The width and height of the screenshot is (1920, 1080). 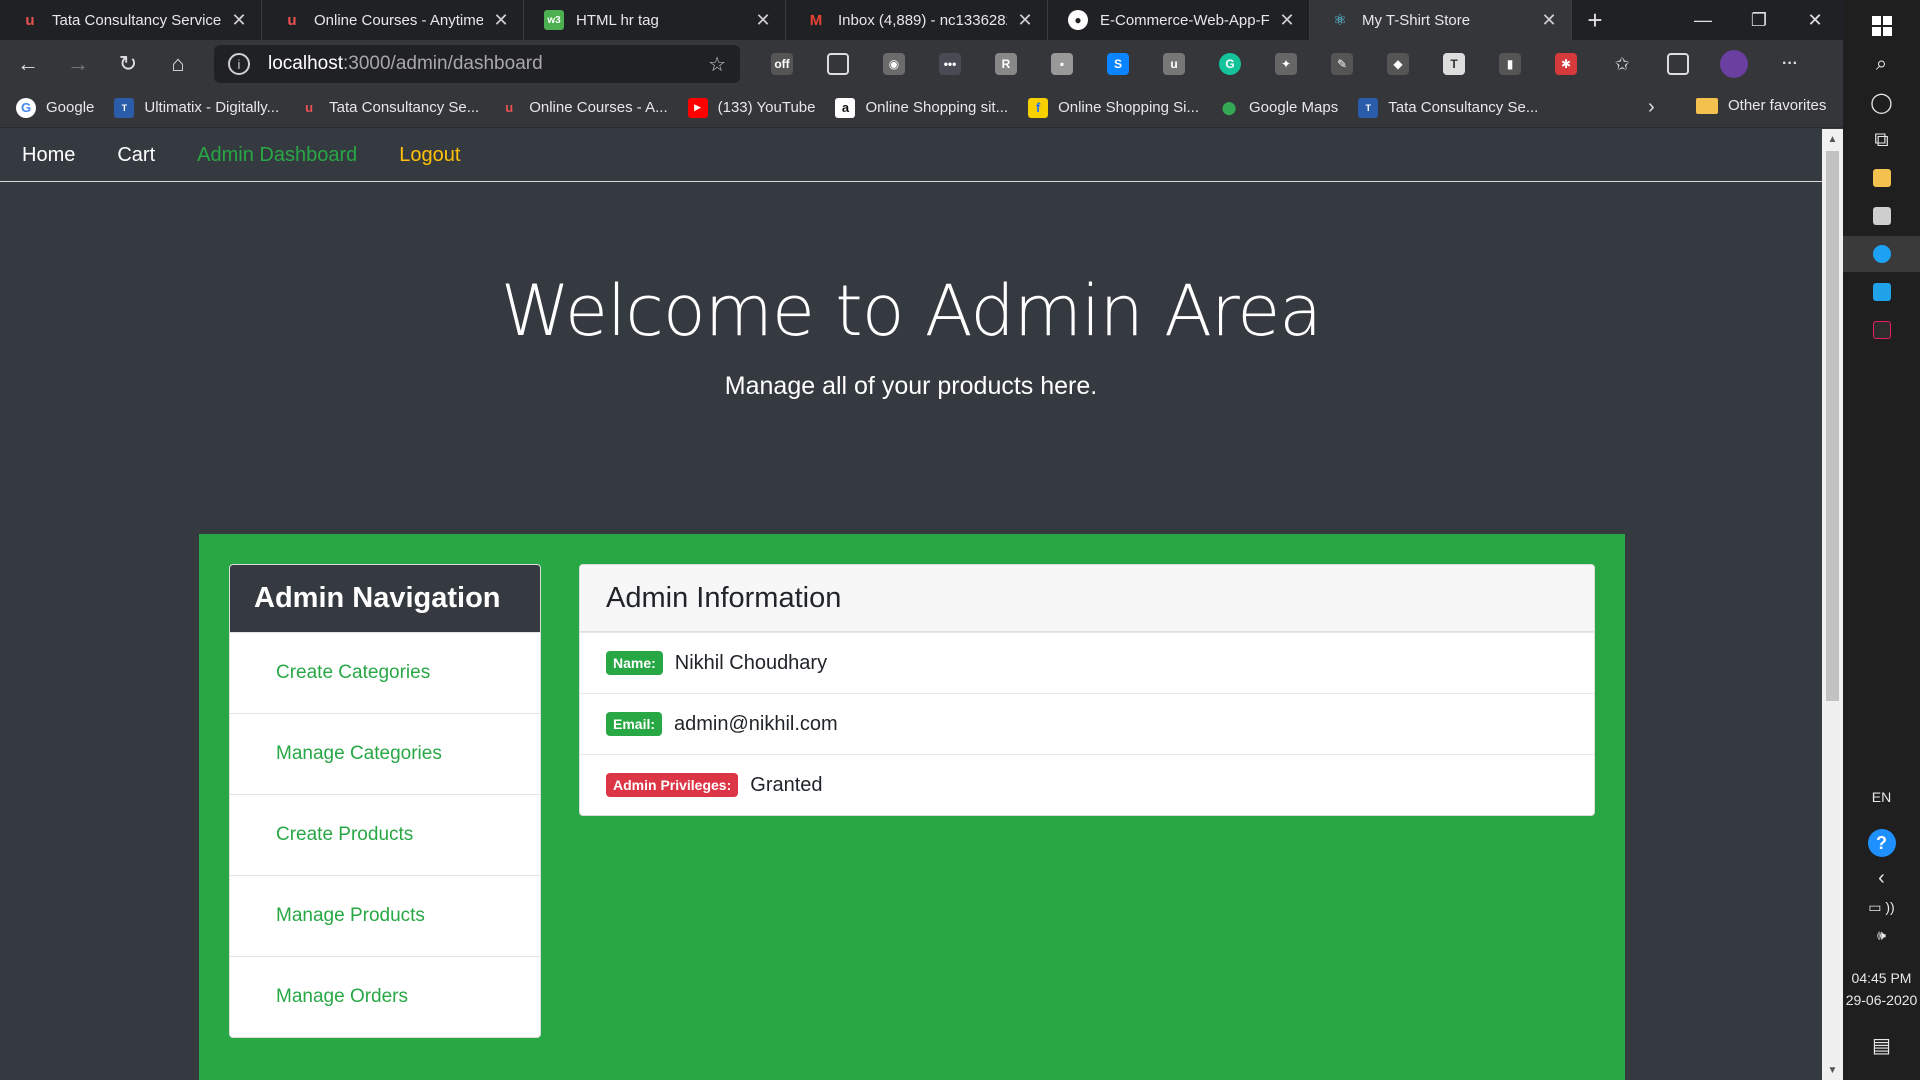 I want to click on nav-logout-link: Logout, so click(x=429, y=155).